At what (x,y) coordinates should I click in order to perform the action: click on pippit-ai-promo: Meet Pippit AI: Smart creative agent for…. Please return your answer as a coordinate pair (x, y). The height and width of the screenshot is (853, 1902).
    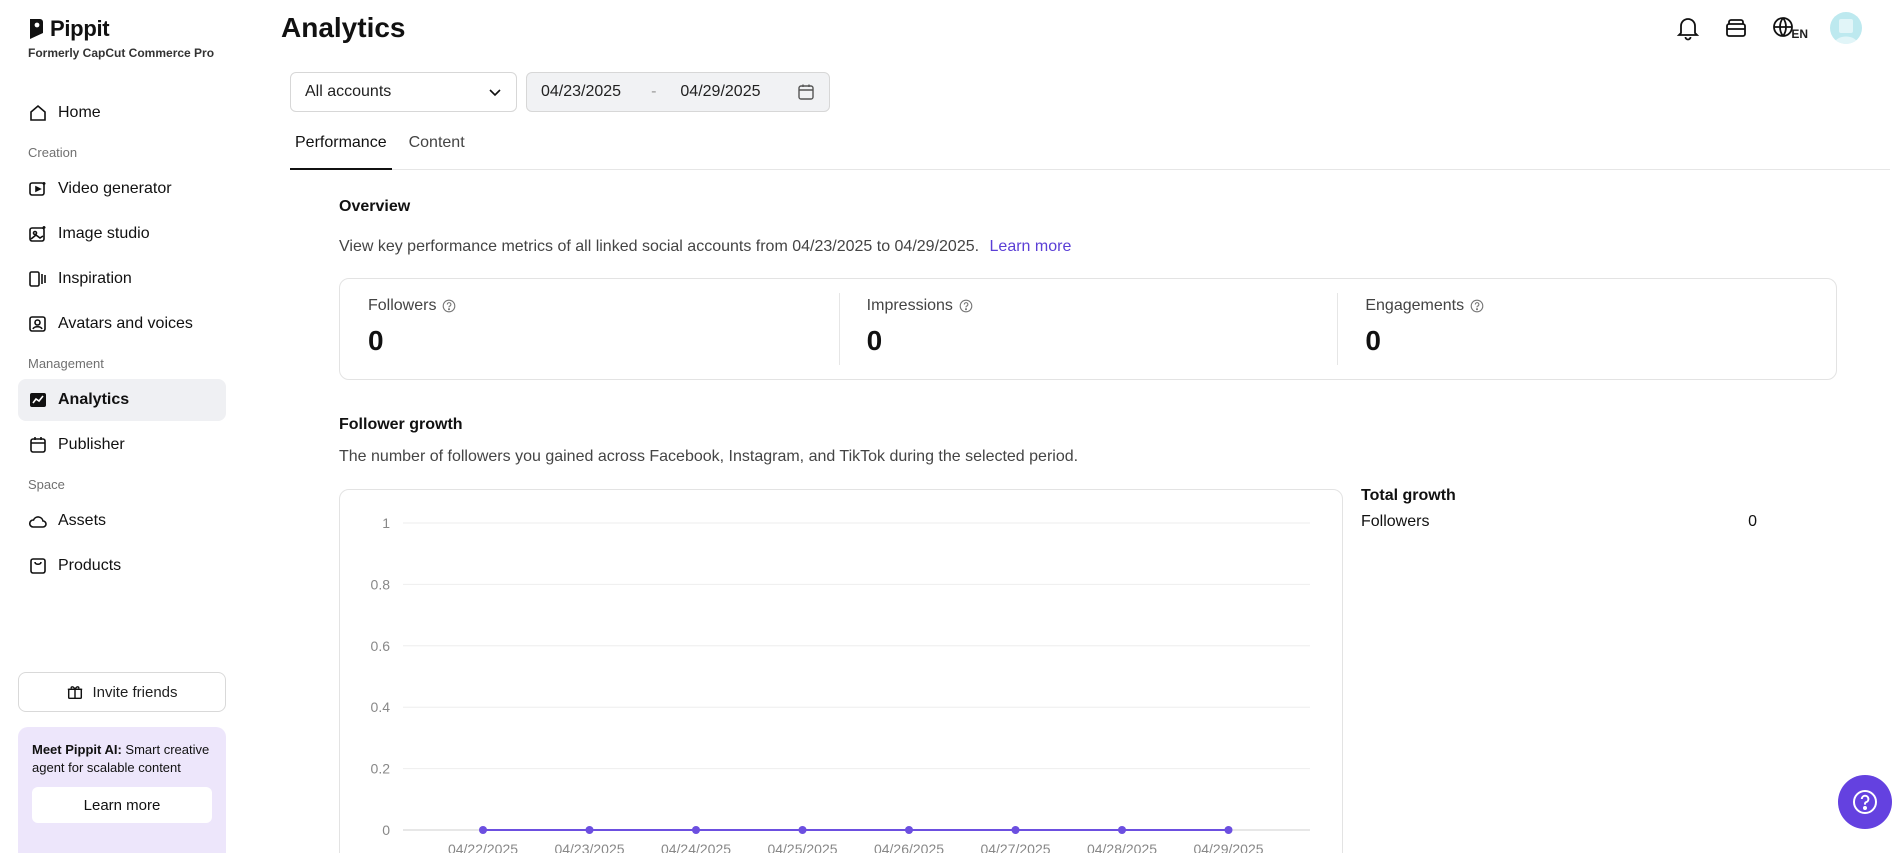
    Looking at the image, I should click on (122, 790).